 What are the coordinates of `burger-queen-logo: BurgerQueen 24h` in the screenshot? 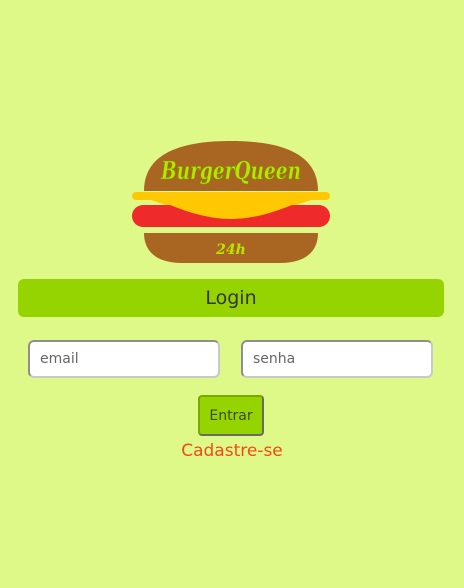 It's located at (231, 202).